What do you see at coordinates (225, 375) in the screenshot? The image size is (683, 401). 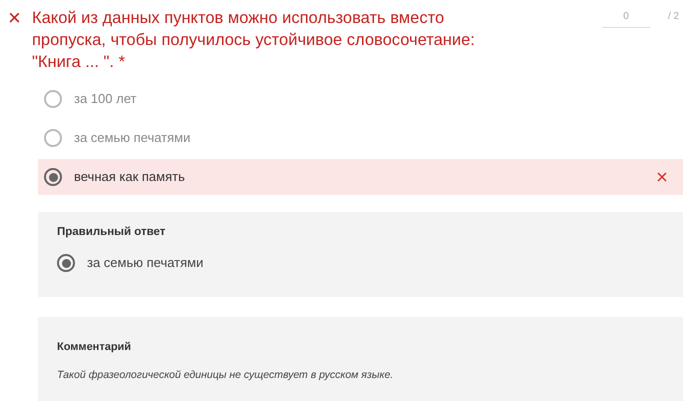 I see `comment-text: Такой фразеологической единицы не существует в русском языке.` at bounding box center [225, 375].